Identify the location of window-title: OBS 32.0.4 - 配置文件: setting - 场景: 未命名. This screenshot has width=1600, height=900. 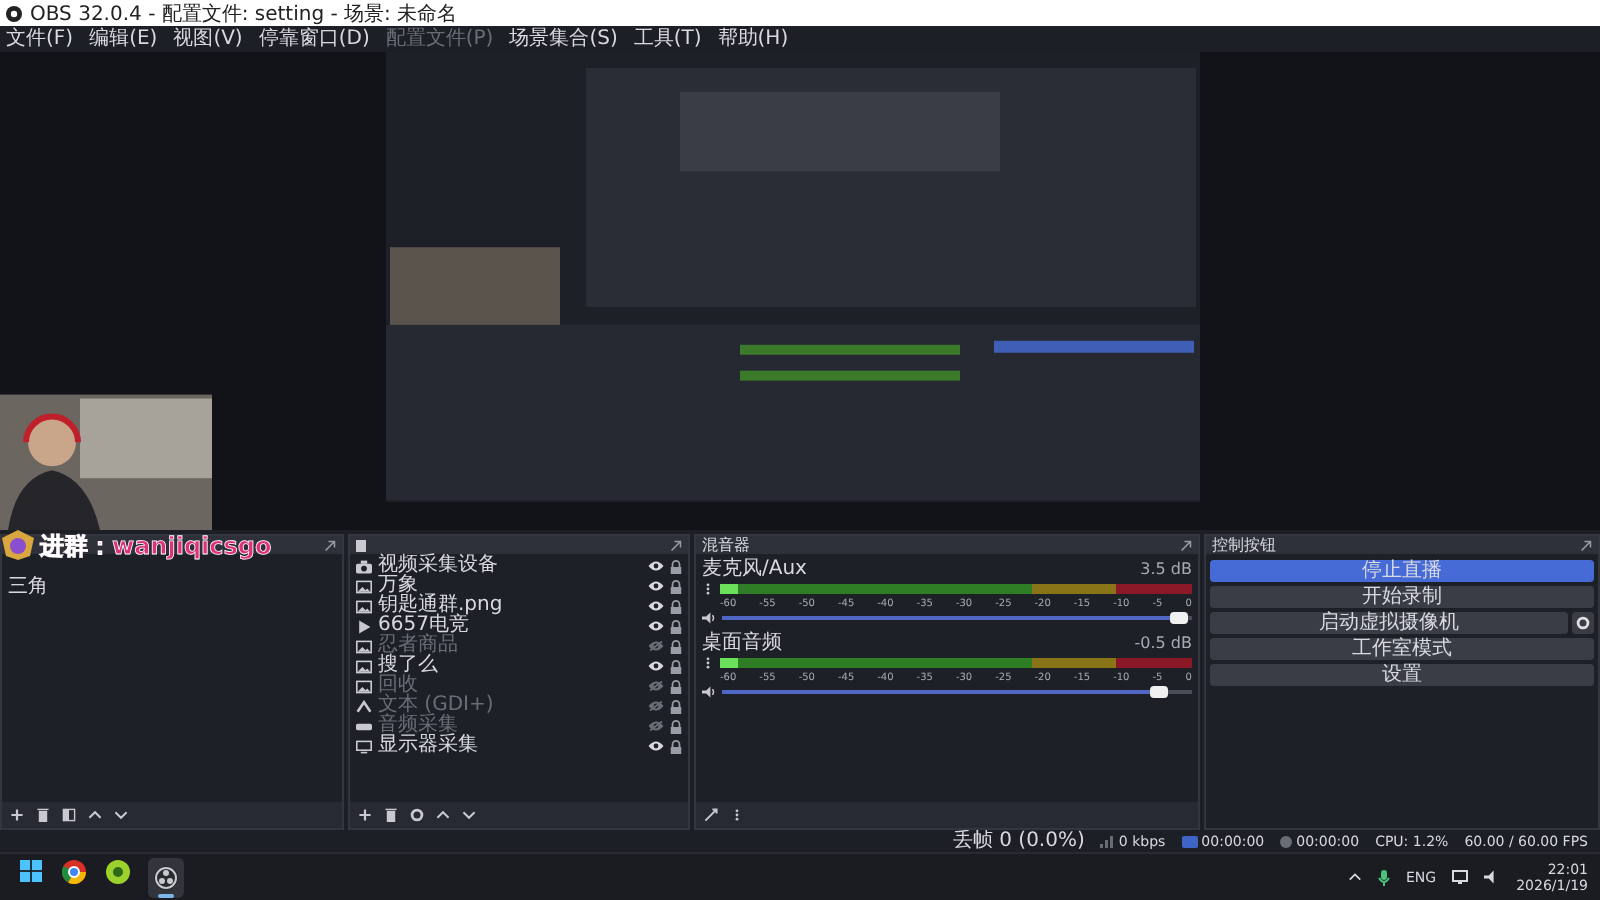
(244, 13).